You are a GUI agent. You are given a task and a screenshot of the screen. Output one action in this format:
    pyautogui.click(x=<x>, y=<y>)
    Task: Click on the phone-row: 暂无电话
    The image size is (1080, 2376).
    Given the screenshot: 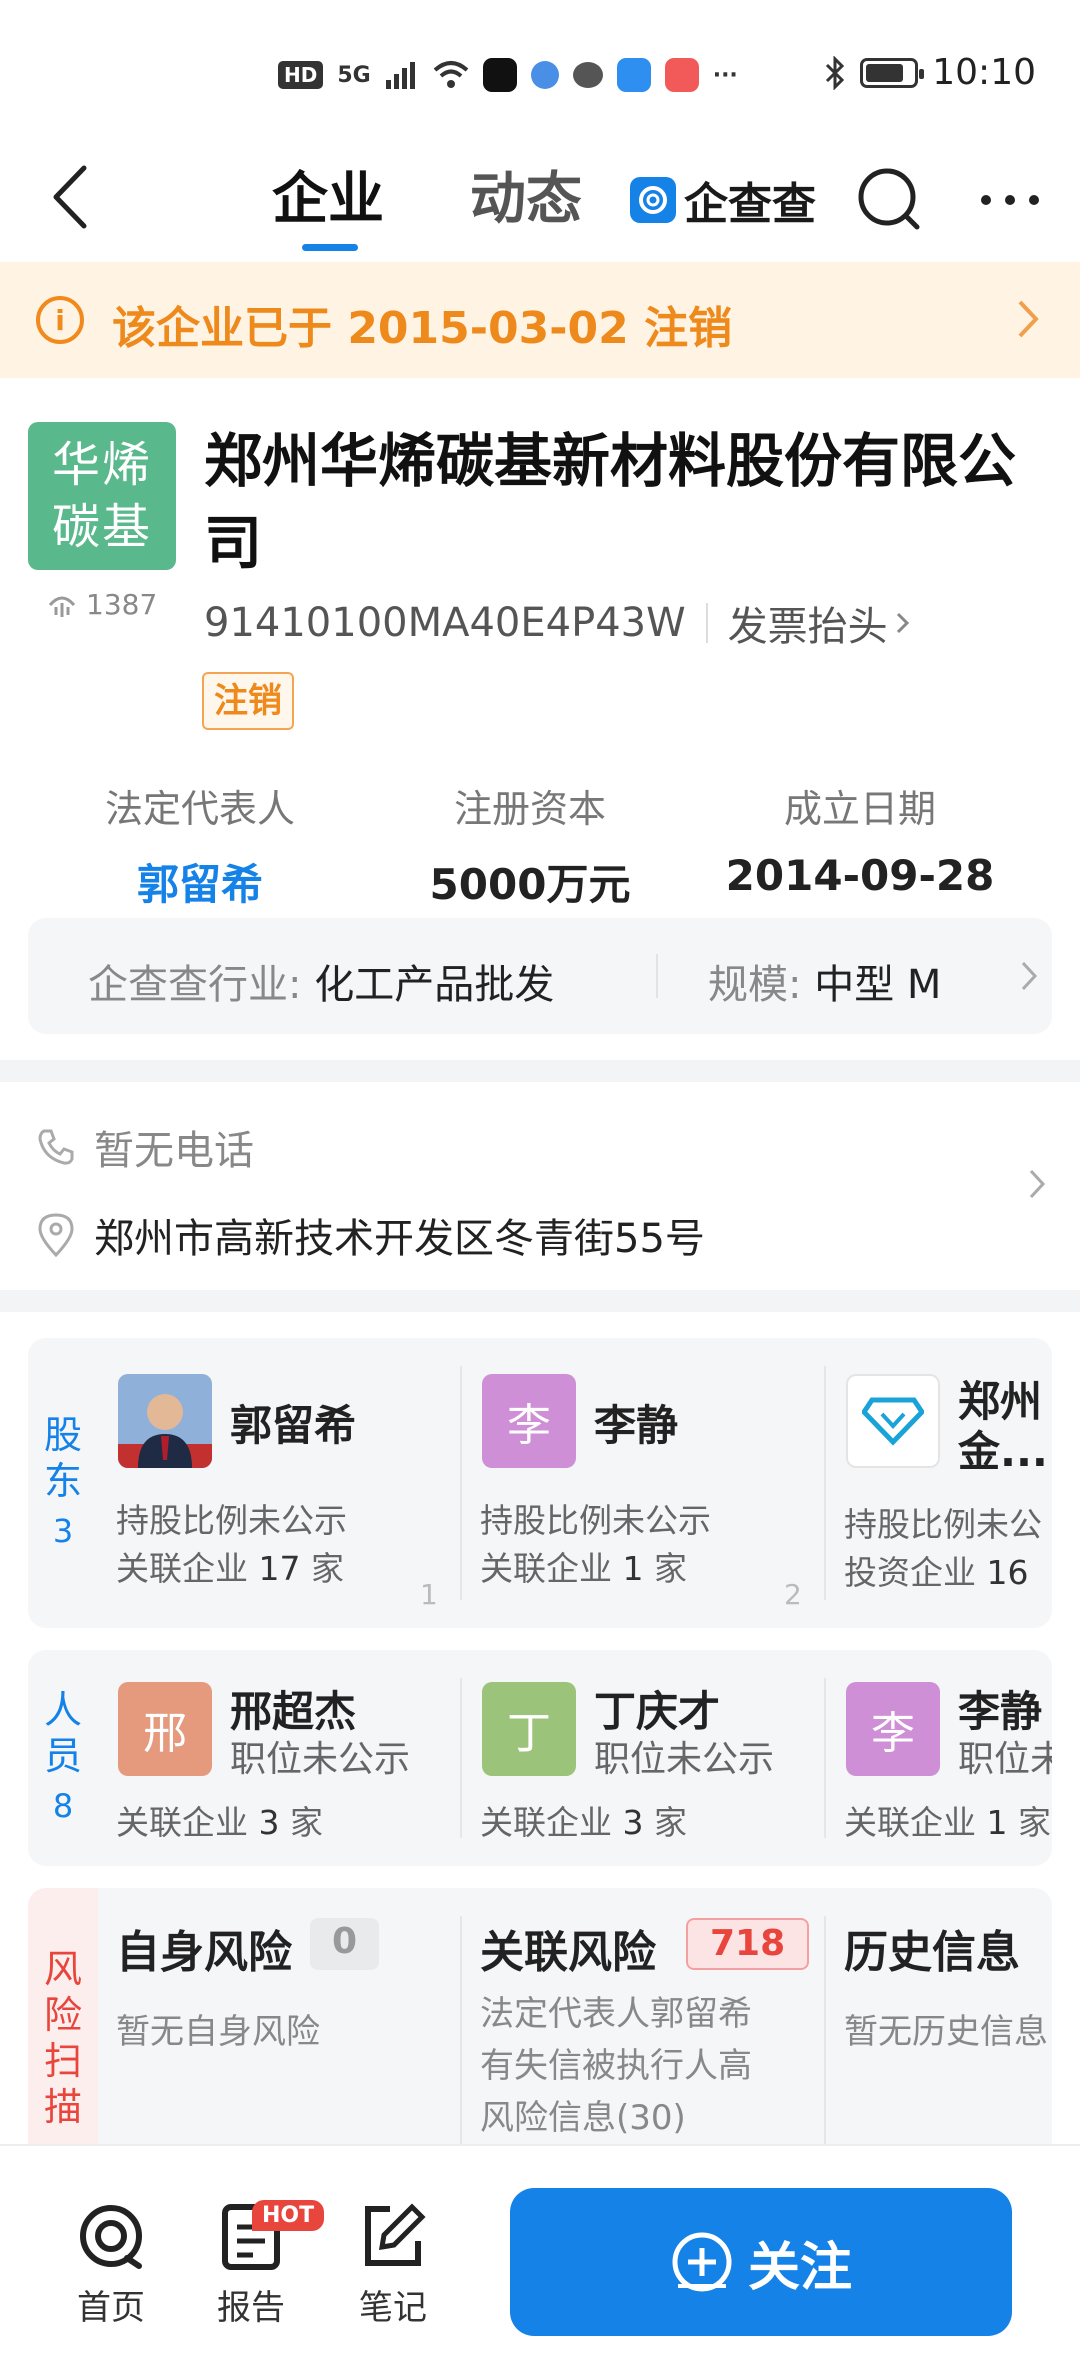 What is the action you would take?
    pyautogui.click(x=145, y=1147)
    